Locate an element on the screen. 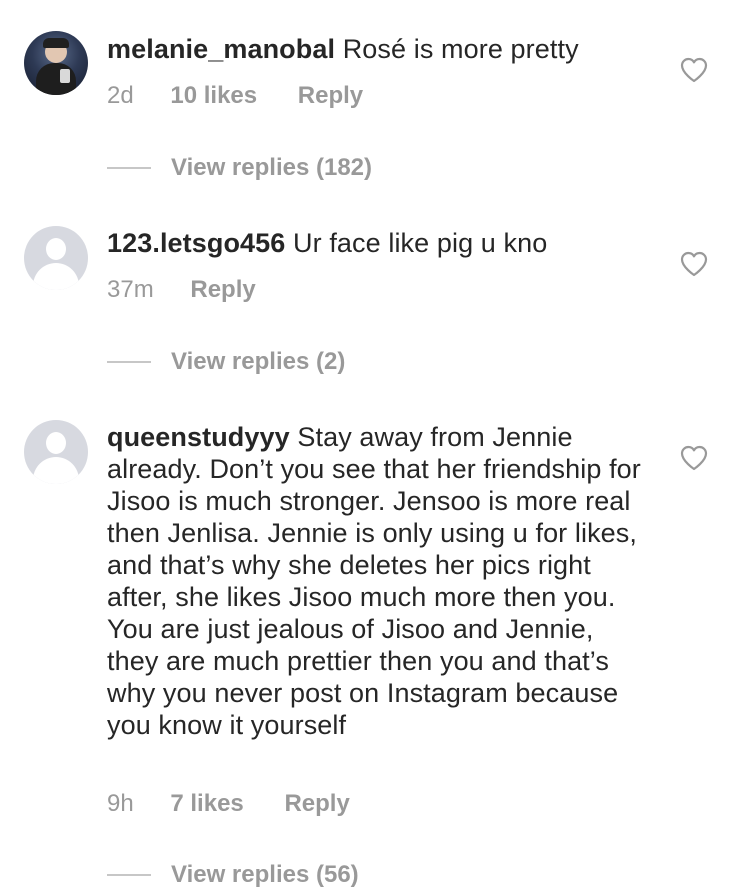 This screenshot has width=748, height=894. comment-meta: 9h 7 likes Reply is located at coordinates (228, 804).